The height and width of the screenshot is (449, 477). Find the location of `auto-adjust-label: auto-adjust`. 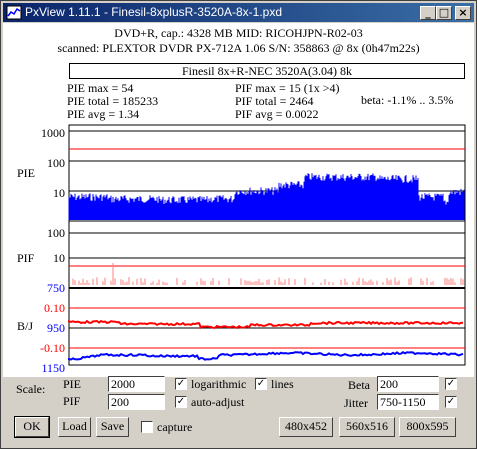

auto-adjust-label: auto-adjust is located at coordinates (218, 402).